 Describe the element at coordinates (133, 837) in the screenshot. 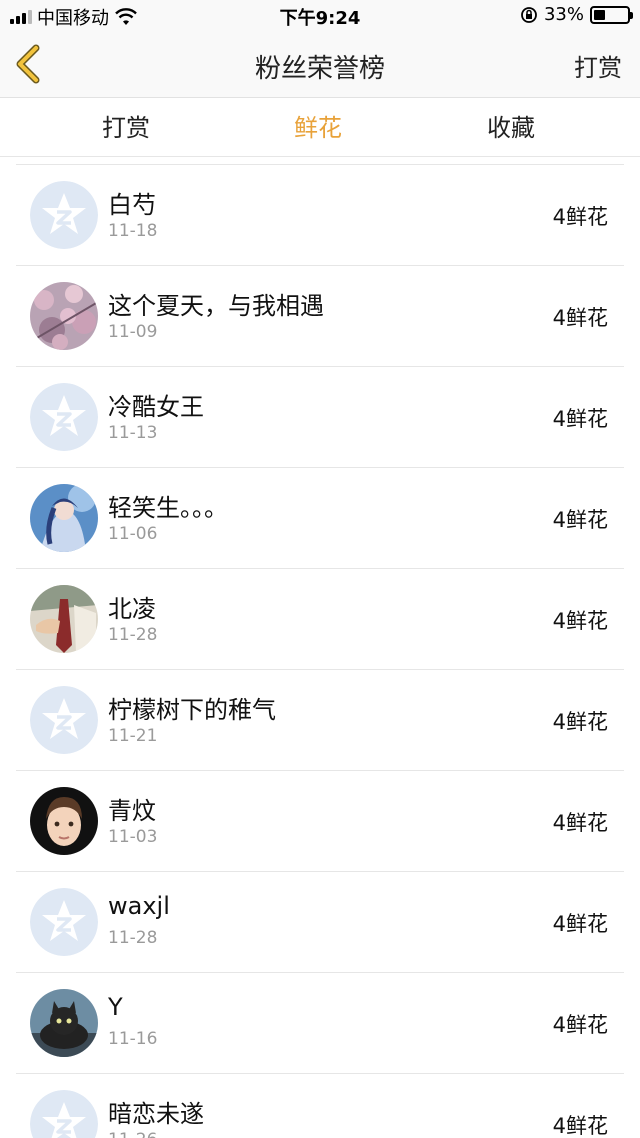

I see `gift-date: 11-03` at that location.